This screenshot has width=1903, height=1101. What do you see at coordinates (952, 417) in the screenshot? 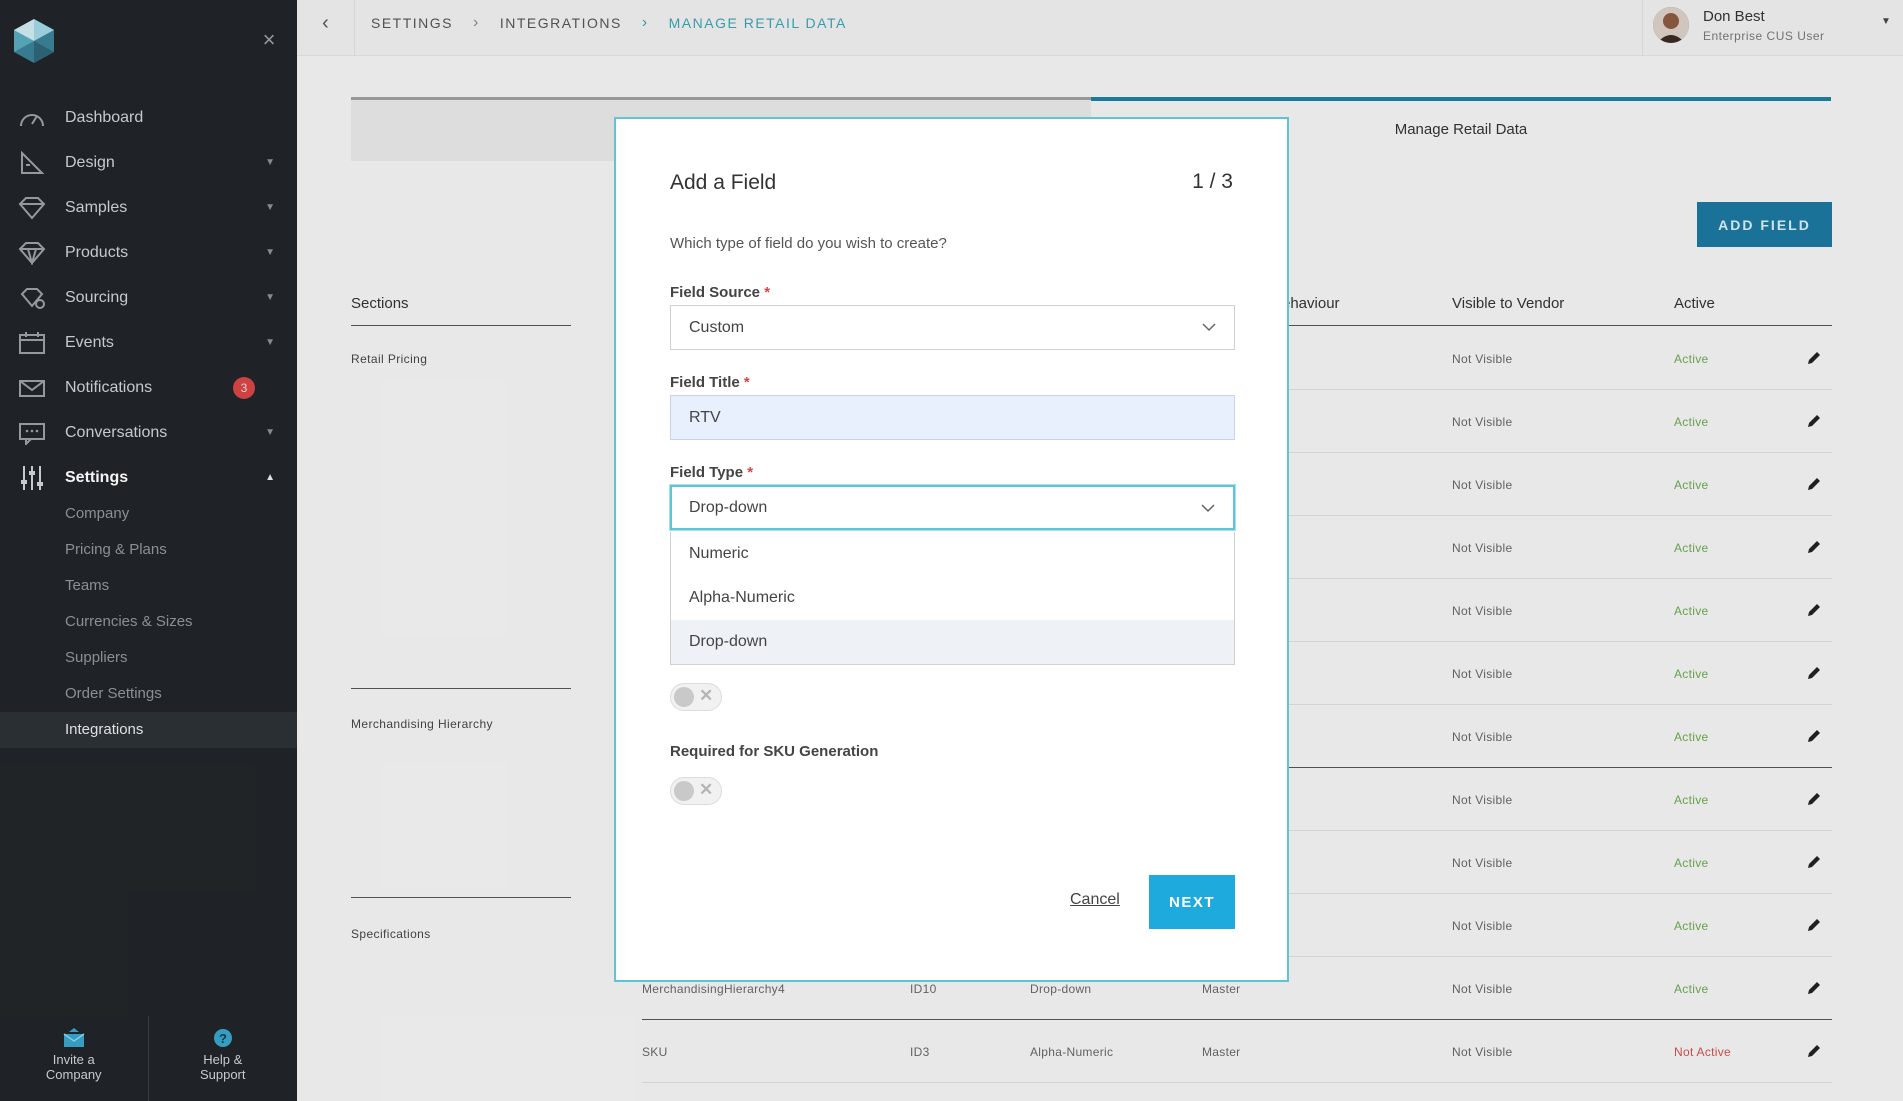
I see `field-title-input: RTV` at bounding box center [952, 417].